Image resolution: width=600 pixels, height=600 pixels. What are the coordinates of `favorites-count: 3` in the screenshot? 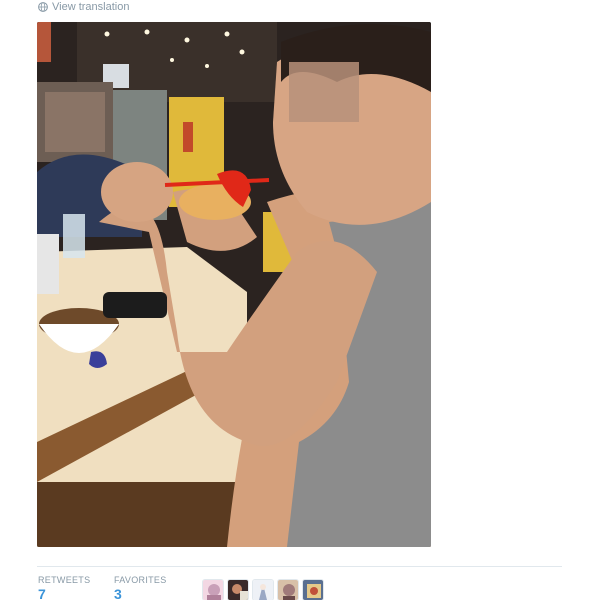 It's located at (118, 593).